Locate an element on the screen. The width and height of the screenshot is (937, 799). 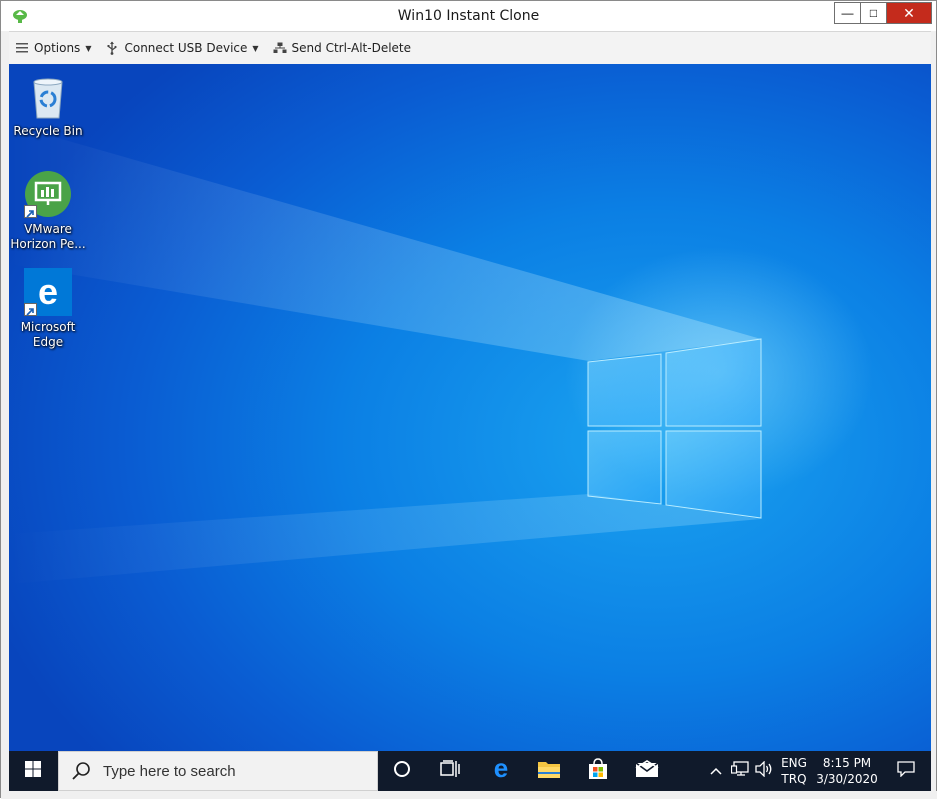
taskbar-store-button is located at coordinates (598, 771).